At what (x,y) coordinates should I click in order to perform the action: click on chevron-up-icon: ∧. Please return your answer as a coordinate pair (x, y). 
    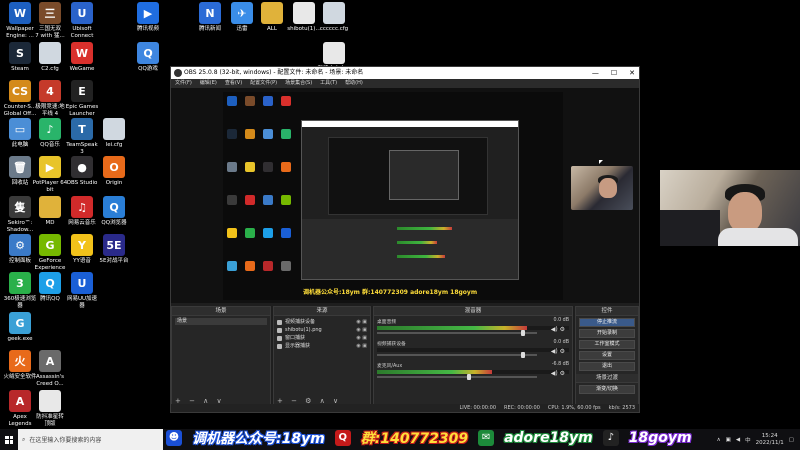
    Looking at the image, I should click on (719, 440).